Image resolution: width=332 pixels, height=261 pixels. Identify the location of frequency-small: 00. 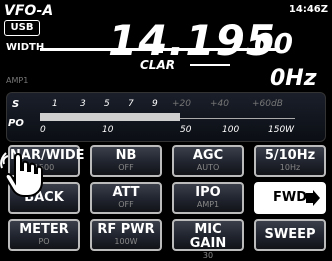
(273, 43).